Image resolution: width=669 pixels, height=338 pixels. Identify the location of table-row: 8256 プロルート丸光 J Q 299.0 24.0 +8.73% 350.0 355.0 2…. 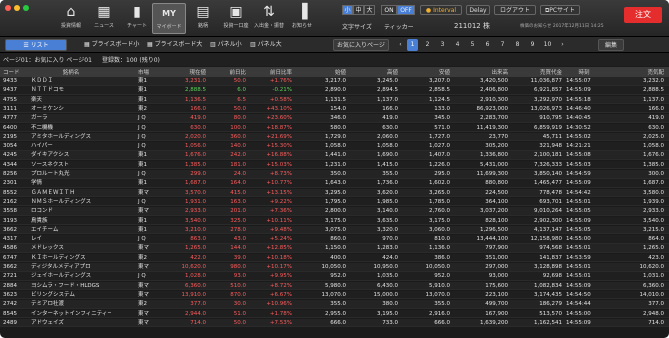
(334, 174).